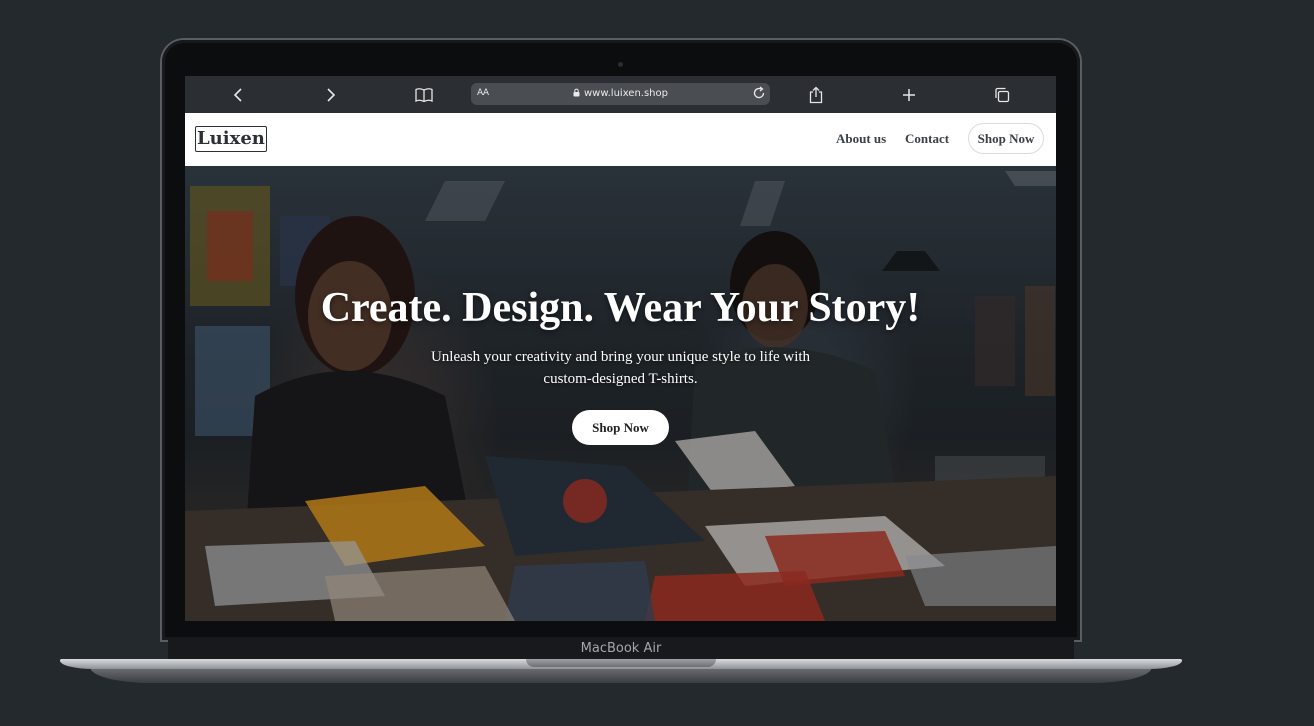 The width and height of the screenshot is (1314, 726). What do you see at coordinates (816, 95) in the screenshot?
I see `share-icon` at bounding box center [816, 95].